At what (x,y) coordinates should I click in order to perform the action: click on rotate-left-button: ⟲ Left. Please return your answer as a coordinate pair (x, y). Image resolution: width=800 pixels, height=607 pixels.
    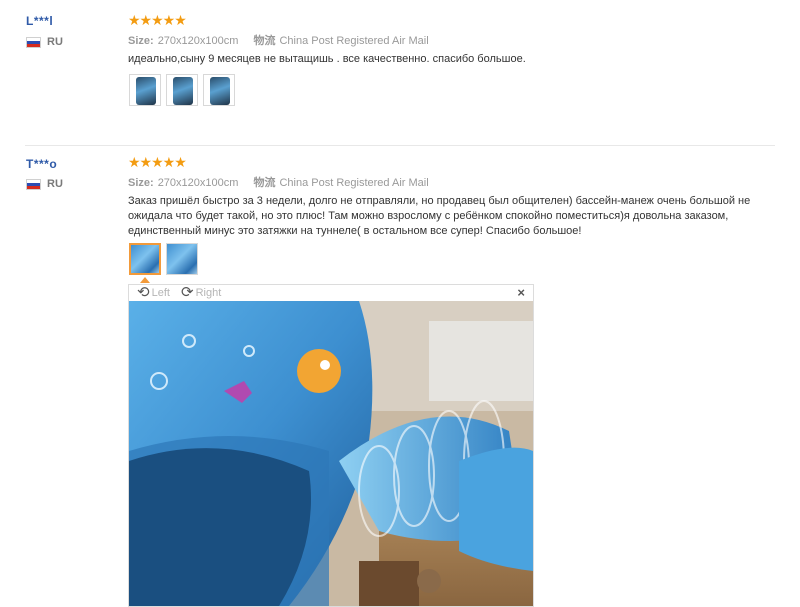
    Looking at the image, I should click on (153, 292).